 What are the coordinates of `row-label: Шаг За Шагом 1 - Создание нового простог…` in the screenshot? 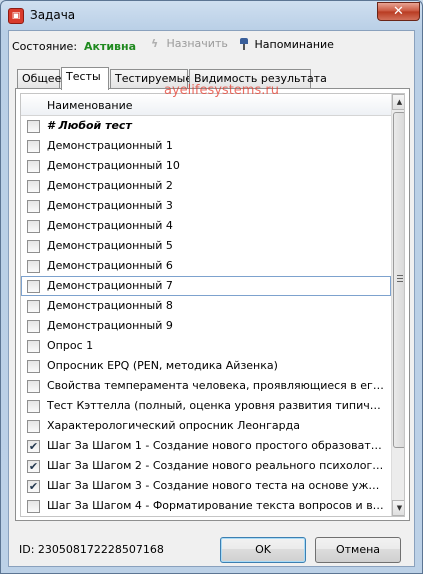 It's located at (216, 445).